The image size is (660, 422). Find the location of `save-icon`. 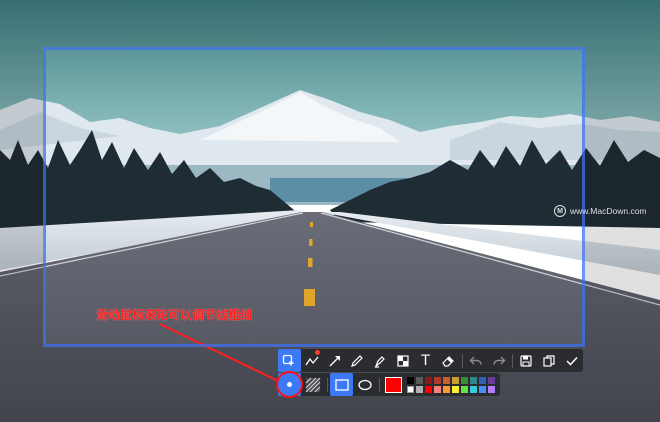

save-icon is located at coordinates (526, 360).